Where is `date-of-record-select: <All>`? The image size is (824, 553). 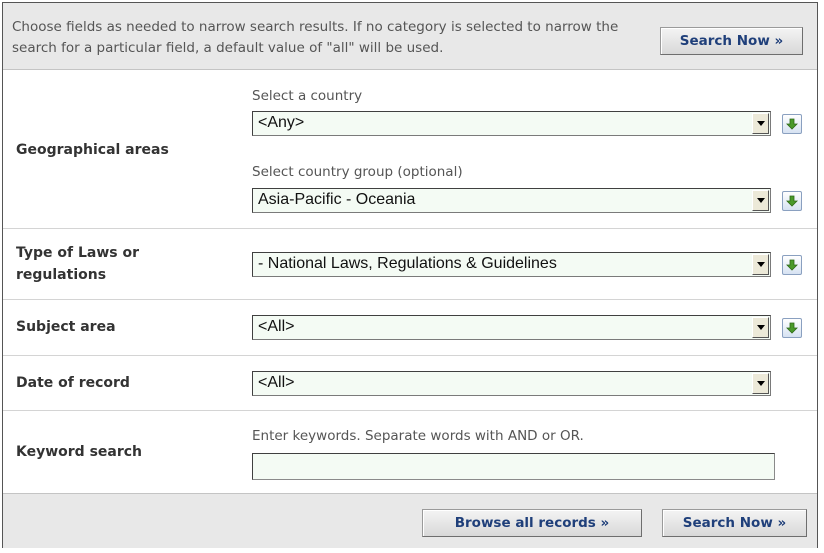
date-of-record-select: <All> is located at coordinates (511, 383).